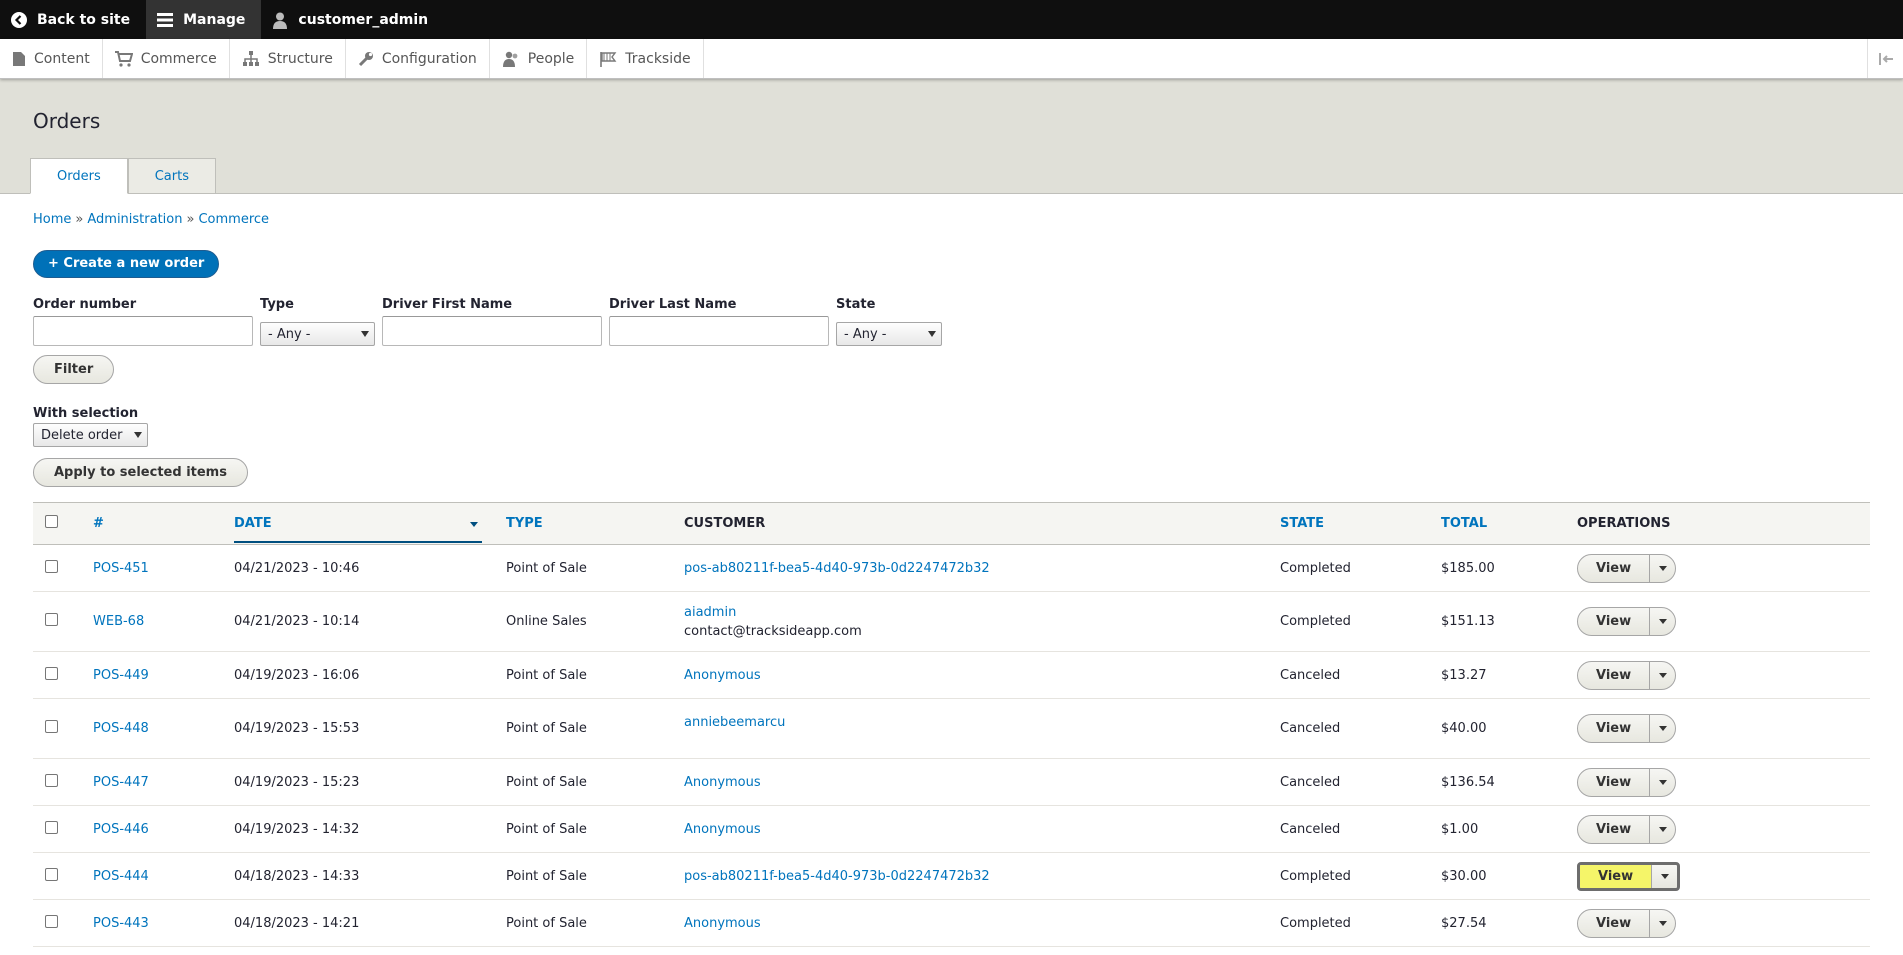 This screenshot has height=955, width=1903. What do you see at coordinates (126, 264) in the screenshot?
I see `create-order-button: + Create a new order` at bounding box center [126, 264].